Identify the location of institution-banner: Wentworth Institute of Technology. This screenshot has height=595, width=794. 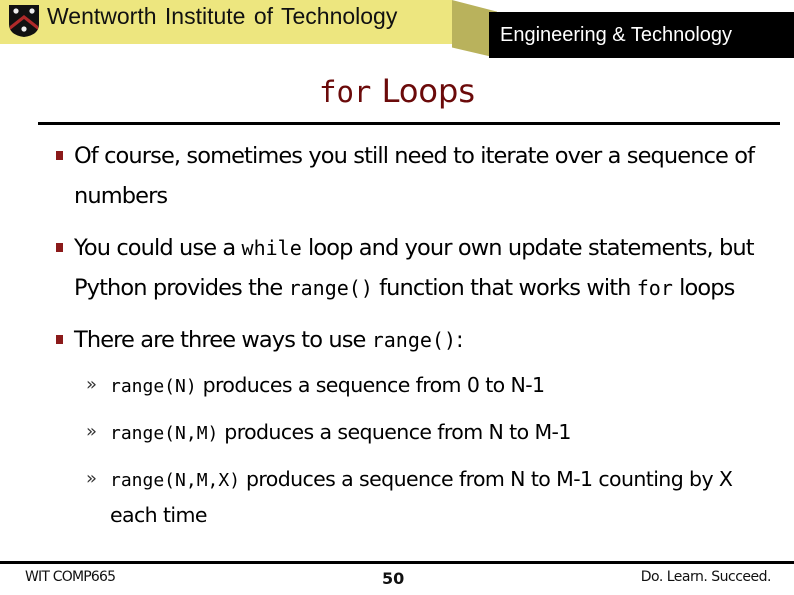
(226, 22).